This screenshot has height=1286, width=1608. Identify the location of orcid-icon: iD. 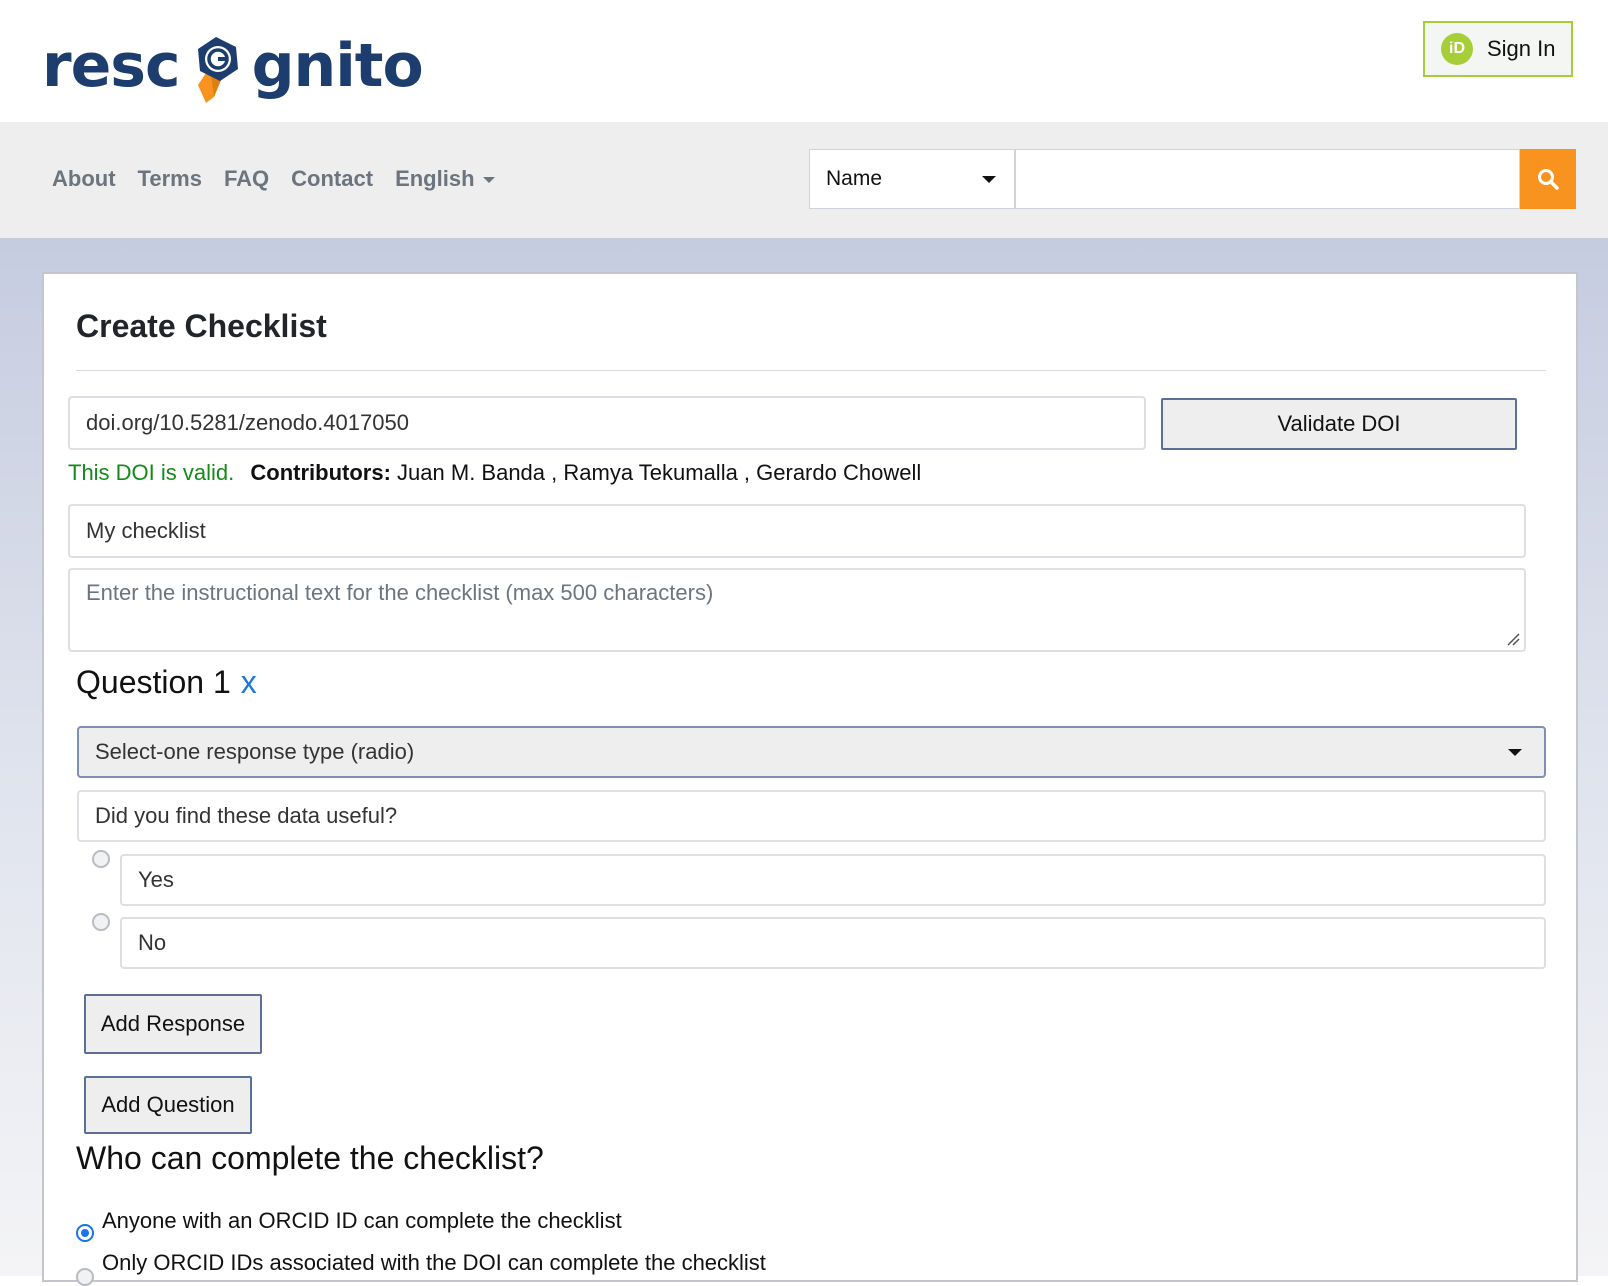
(1457, 49).